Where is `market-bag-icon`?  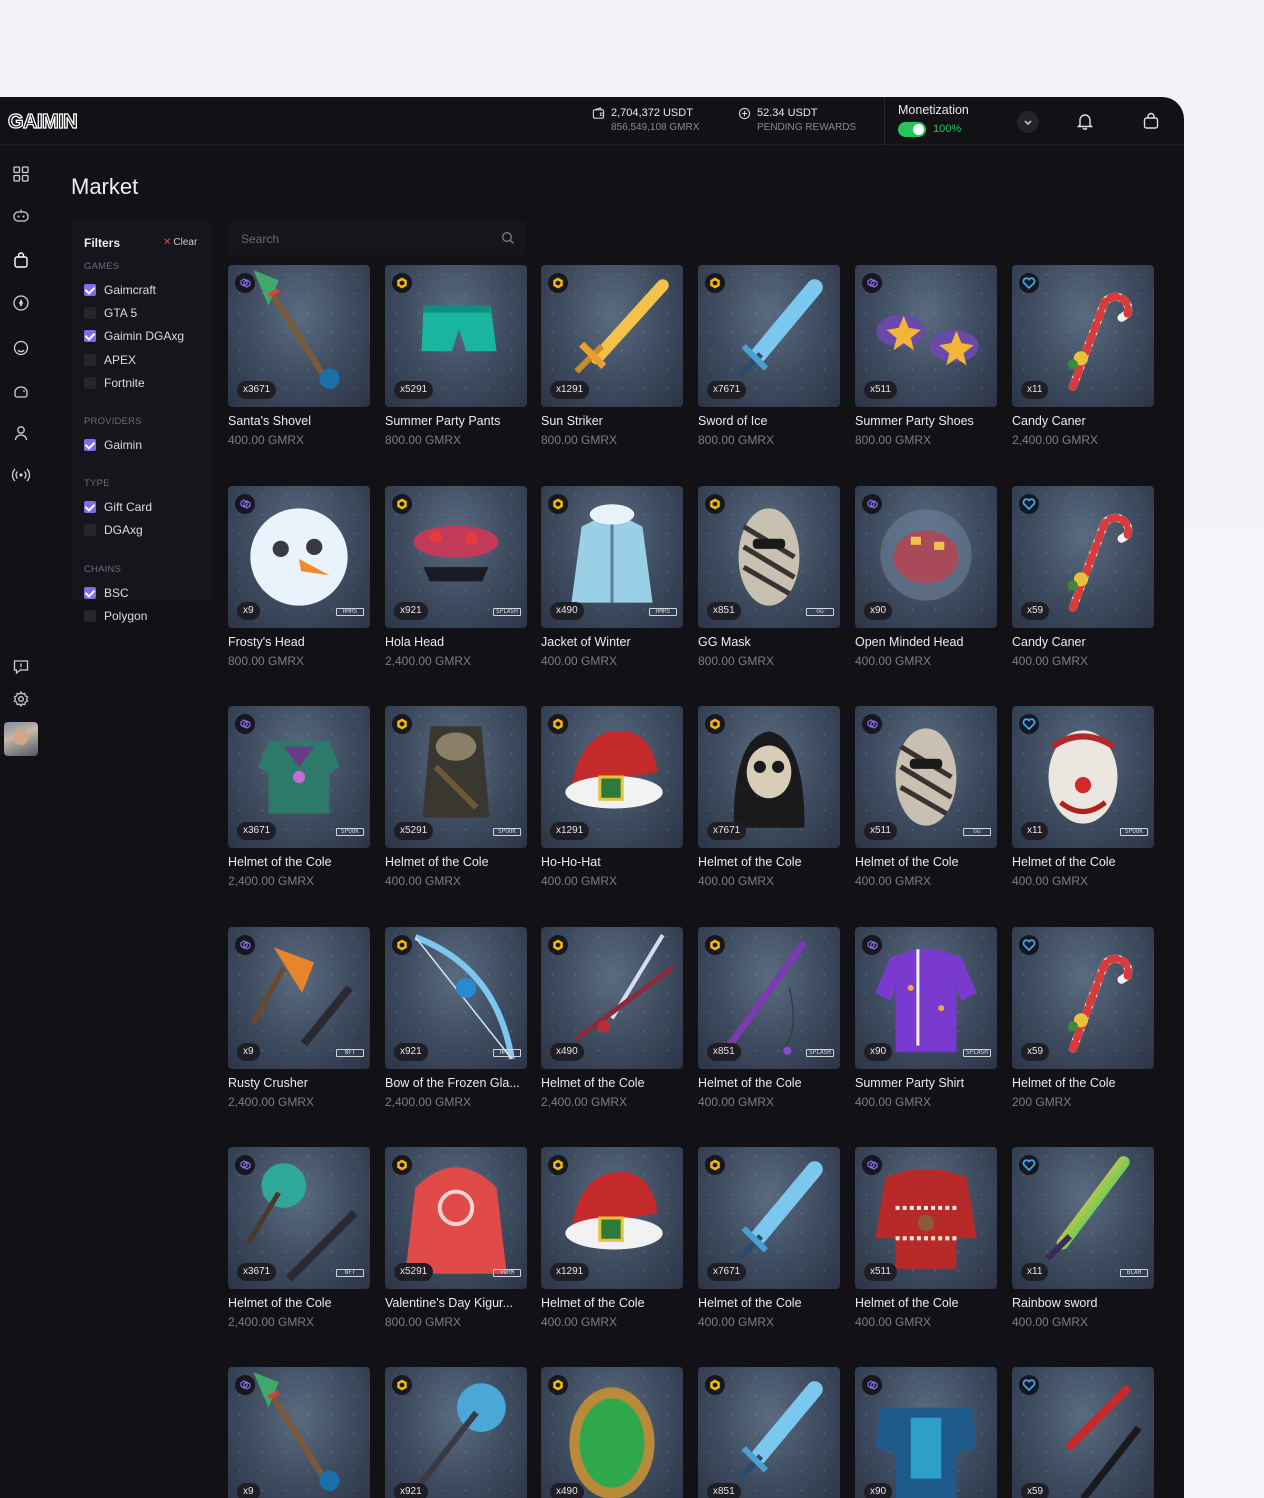 market-bag-icon is located at coordinates (21, 260).